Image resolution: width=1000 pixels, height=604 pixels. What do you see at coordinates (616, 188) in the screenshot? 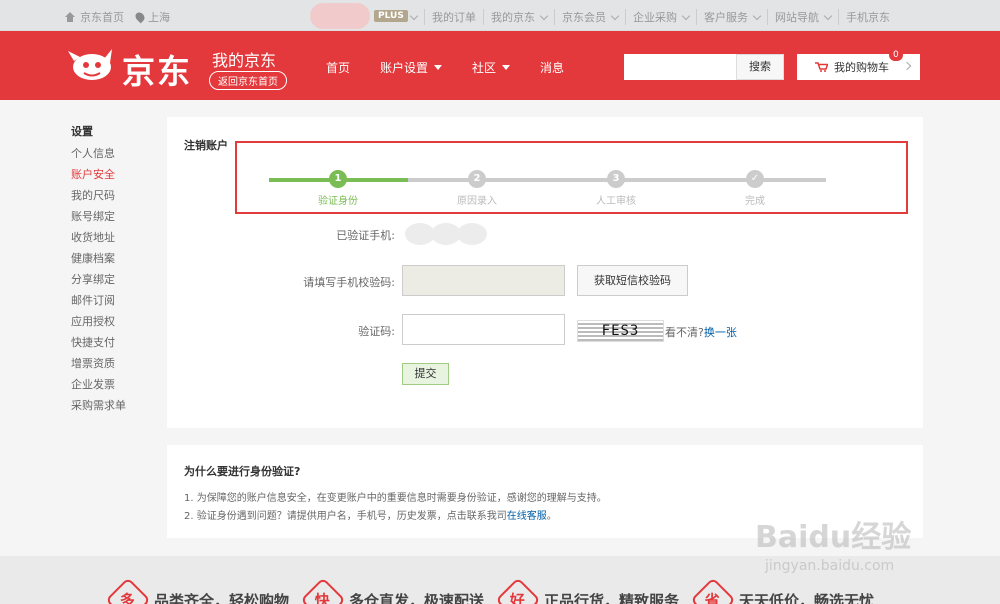
I see `step-manual-review: 3 人工审核` at bounding box center [616, 188].